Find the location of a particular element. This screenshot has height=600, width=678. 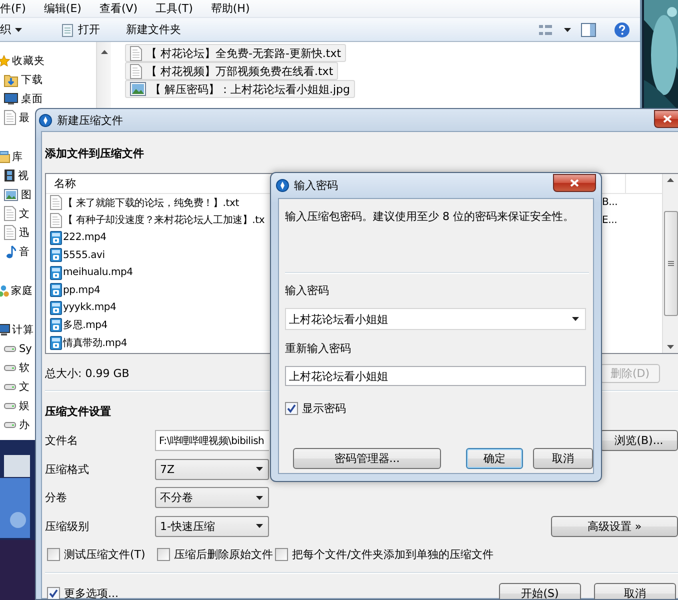

library-icon is located at coordinates (5, 156).